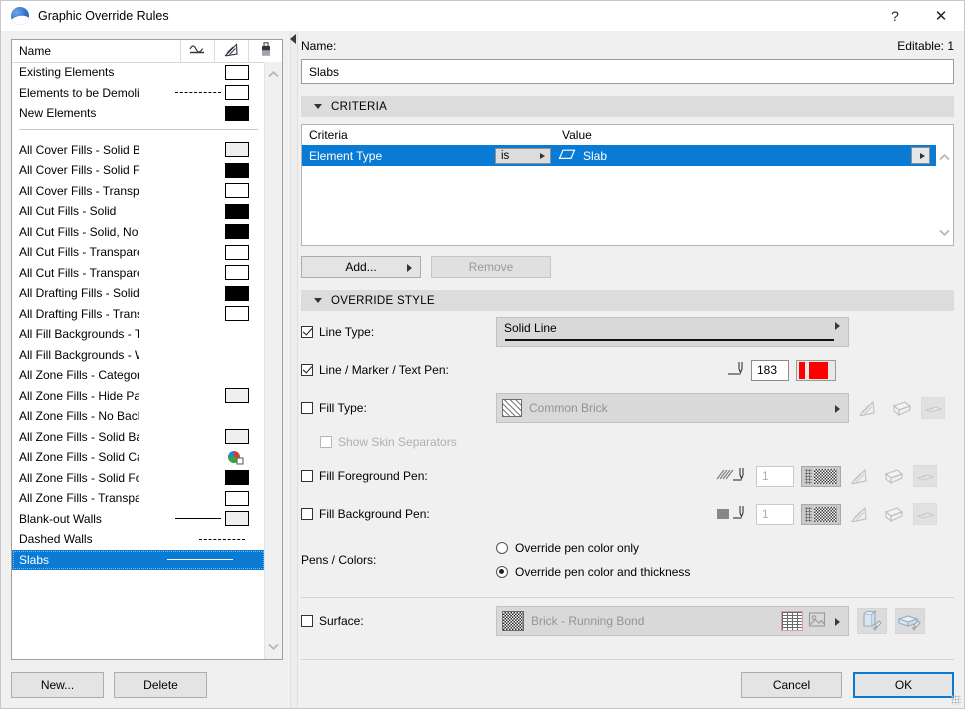 This screenshot has width=965, height=709. What do you see at coordinates (491, 267) in the screenshot?
I see `remove-criteria-button: Remove` at bounding box center [491, 267].